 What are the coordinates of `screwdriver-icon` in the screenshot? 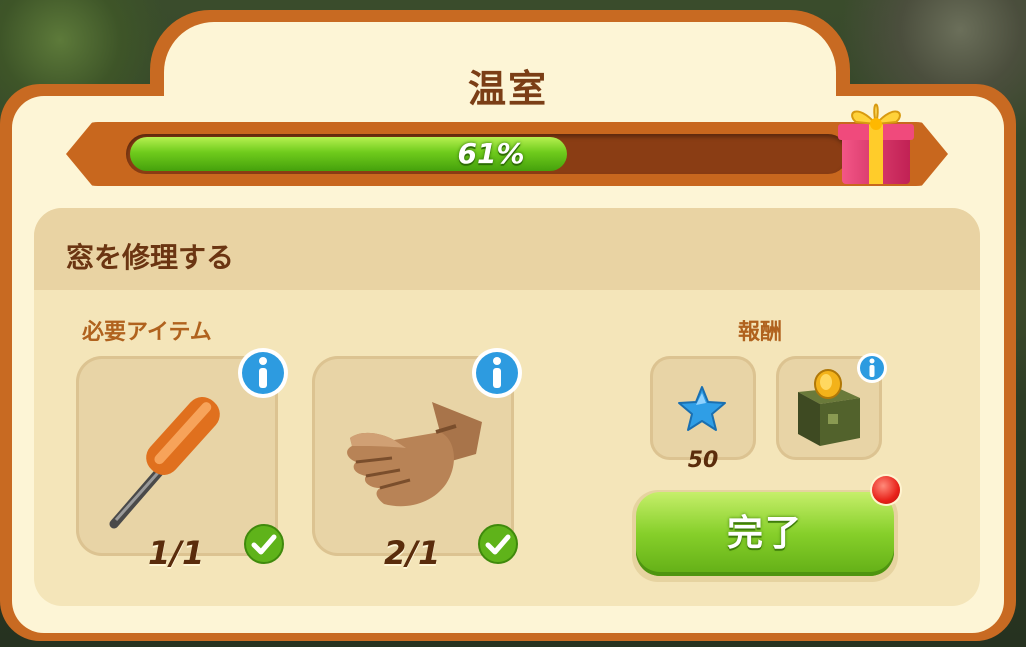 It's located at (164, 463).